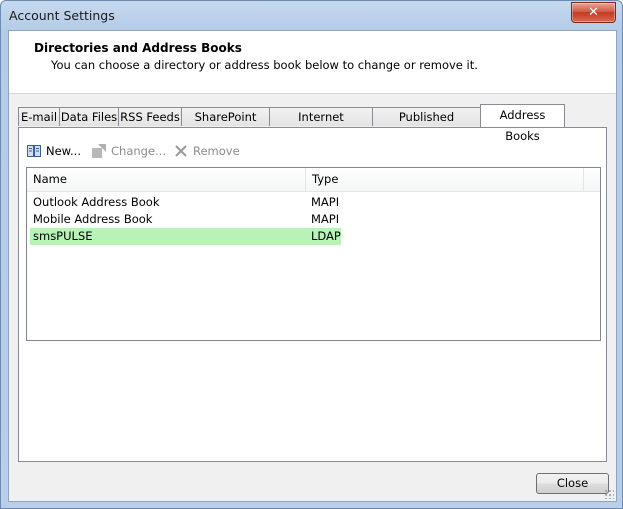 The image size is (623, 509). Describe the element at coordinates (609, 494) in the screenshot. I see `resize-grip` at that location.